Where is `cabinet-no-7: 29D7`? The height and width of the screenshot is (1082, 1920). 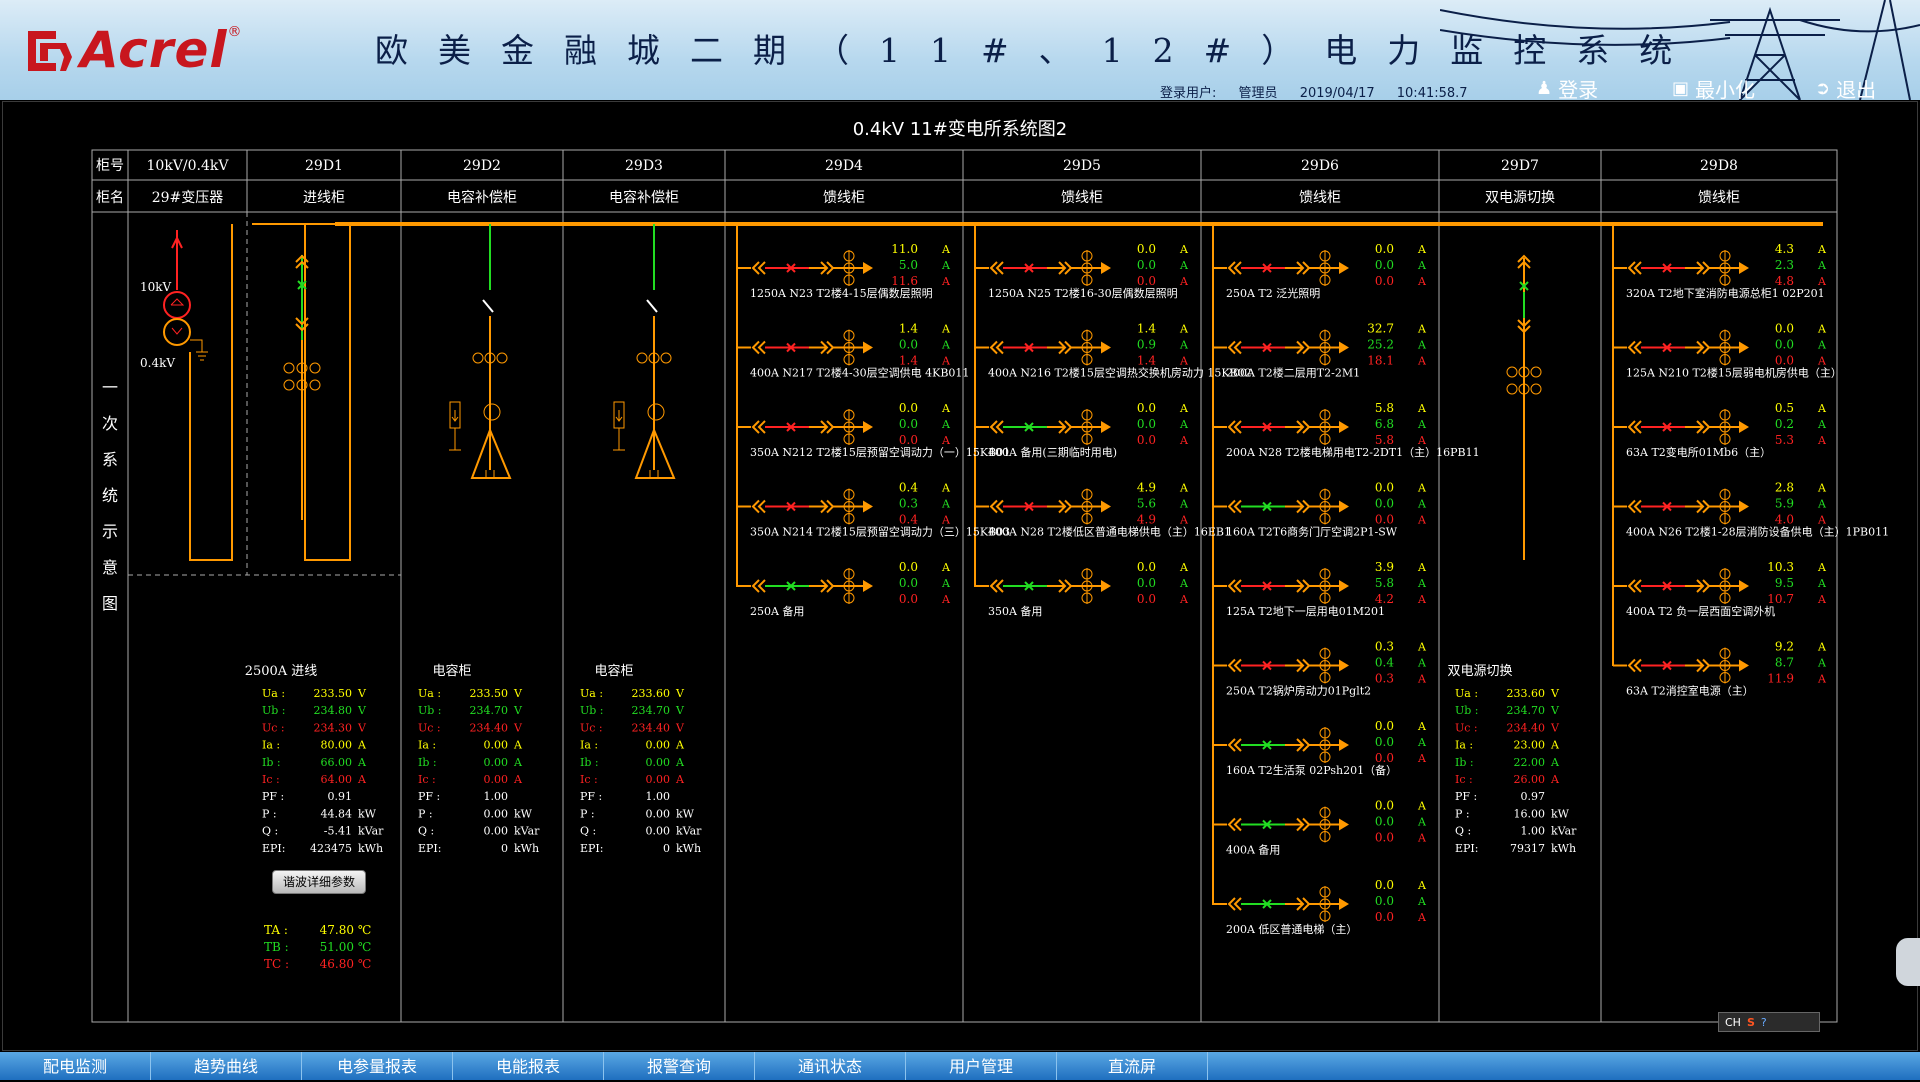
cabinet-no-7: 29D7 is located at coordinates (1520, 166).